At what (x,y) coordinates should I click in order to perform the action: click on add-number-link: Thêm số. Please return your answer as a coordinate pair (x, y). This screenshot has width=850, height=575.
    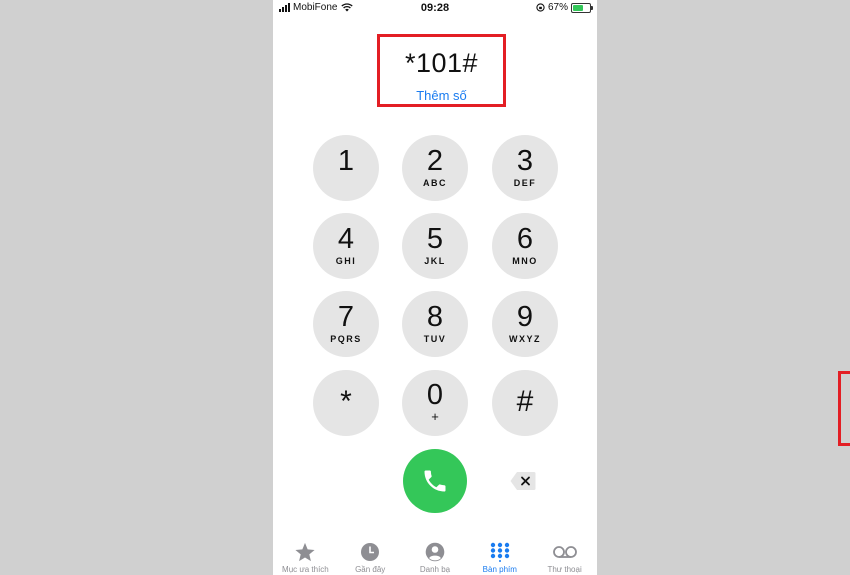
    Looking at the image, I should click on (441, 95).